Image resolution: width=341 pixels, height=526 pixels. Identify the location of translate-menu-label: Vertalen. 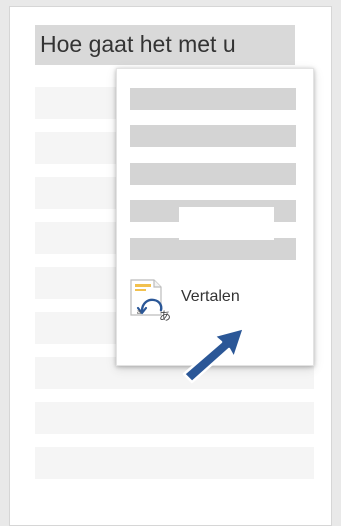
(210, 296).